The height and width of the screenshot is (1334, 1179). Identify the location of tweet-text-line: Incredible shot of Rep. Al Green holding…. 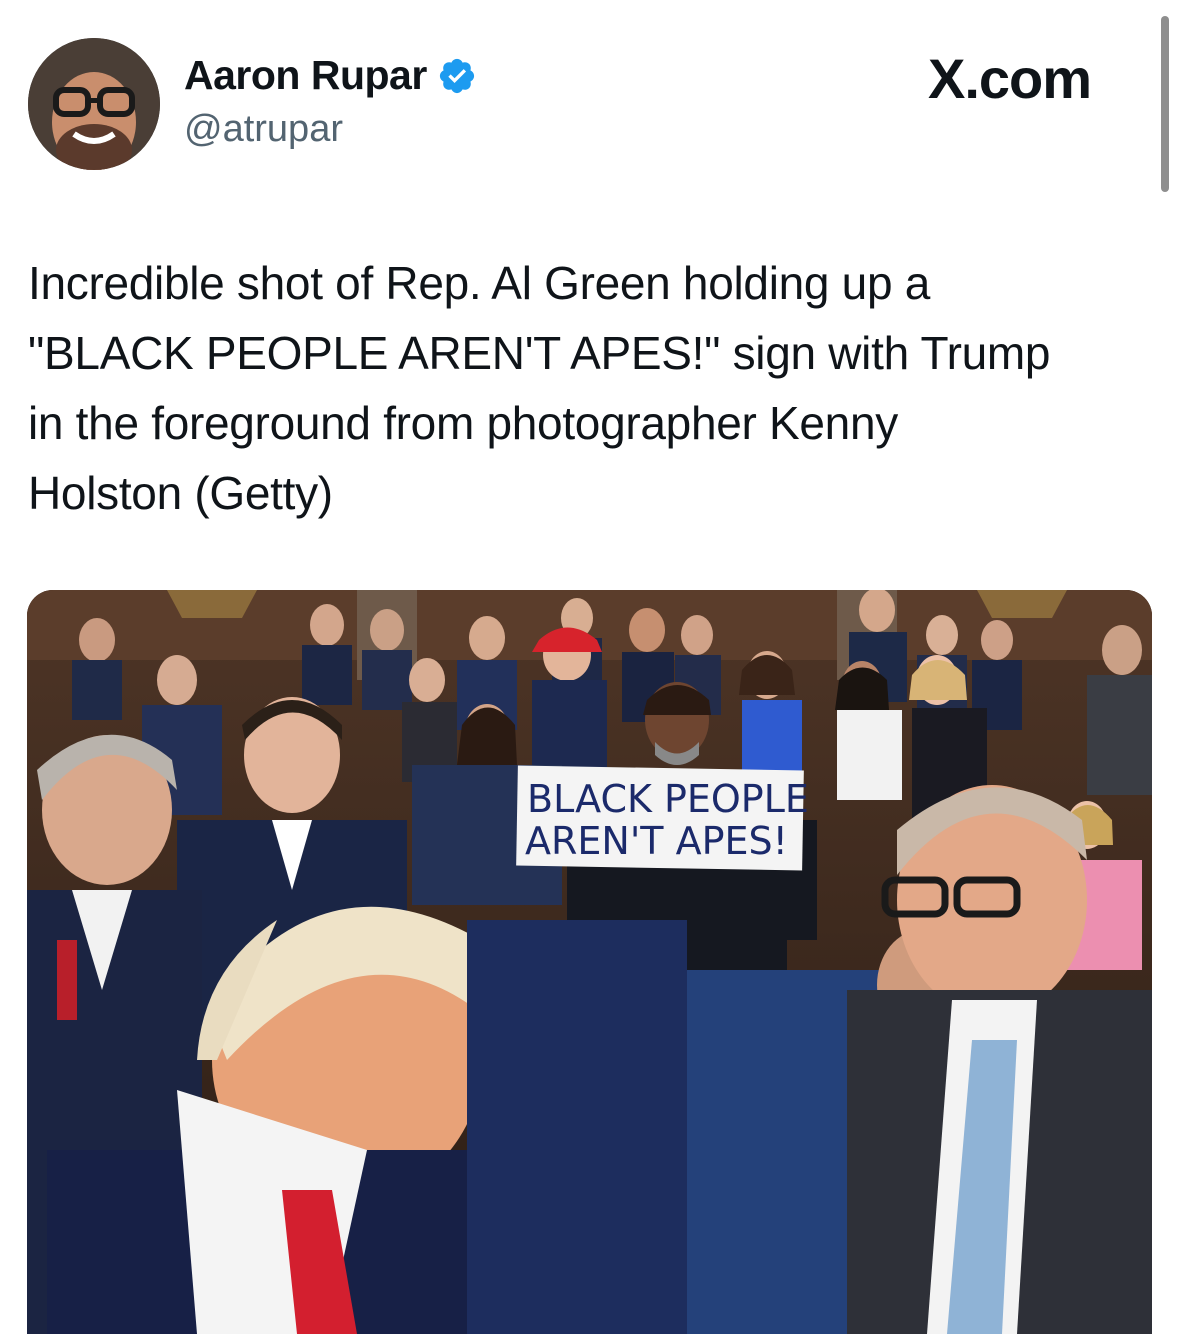
(479, 283).